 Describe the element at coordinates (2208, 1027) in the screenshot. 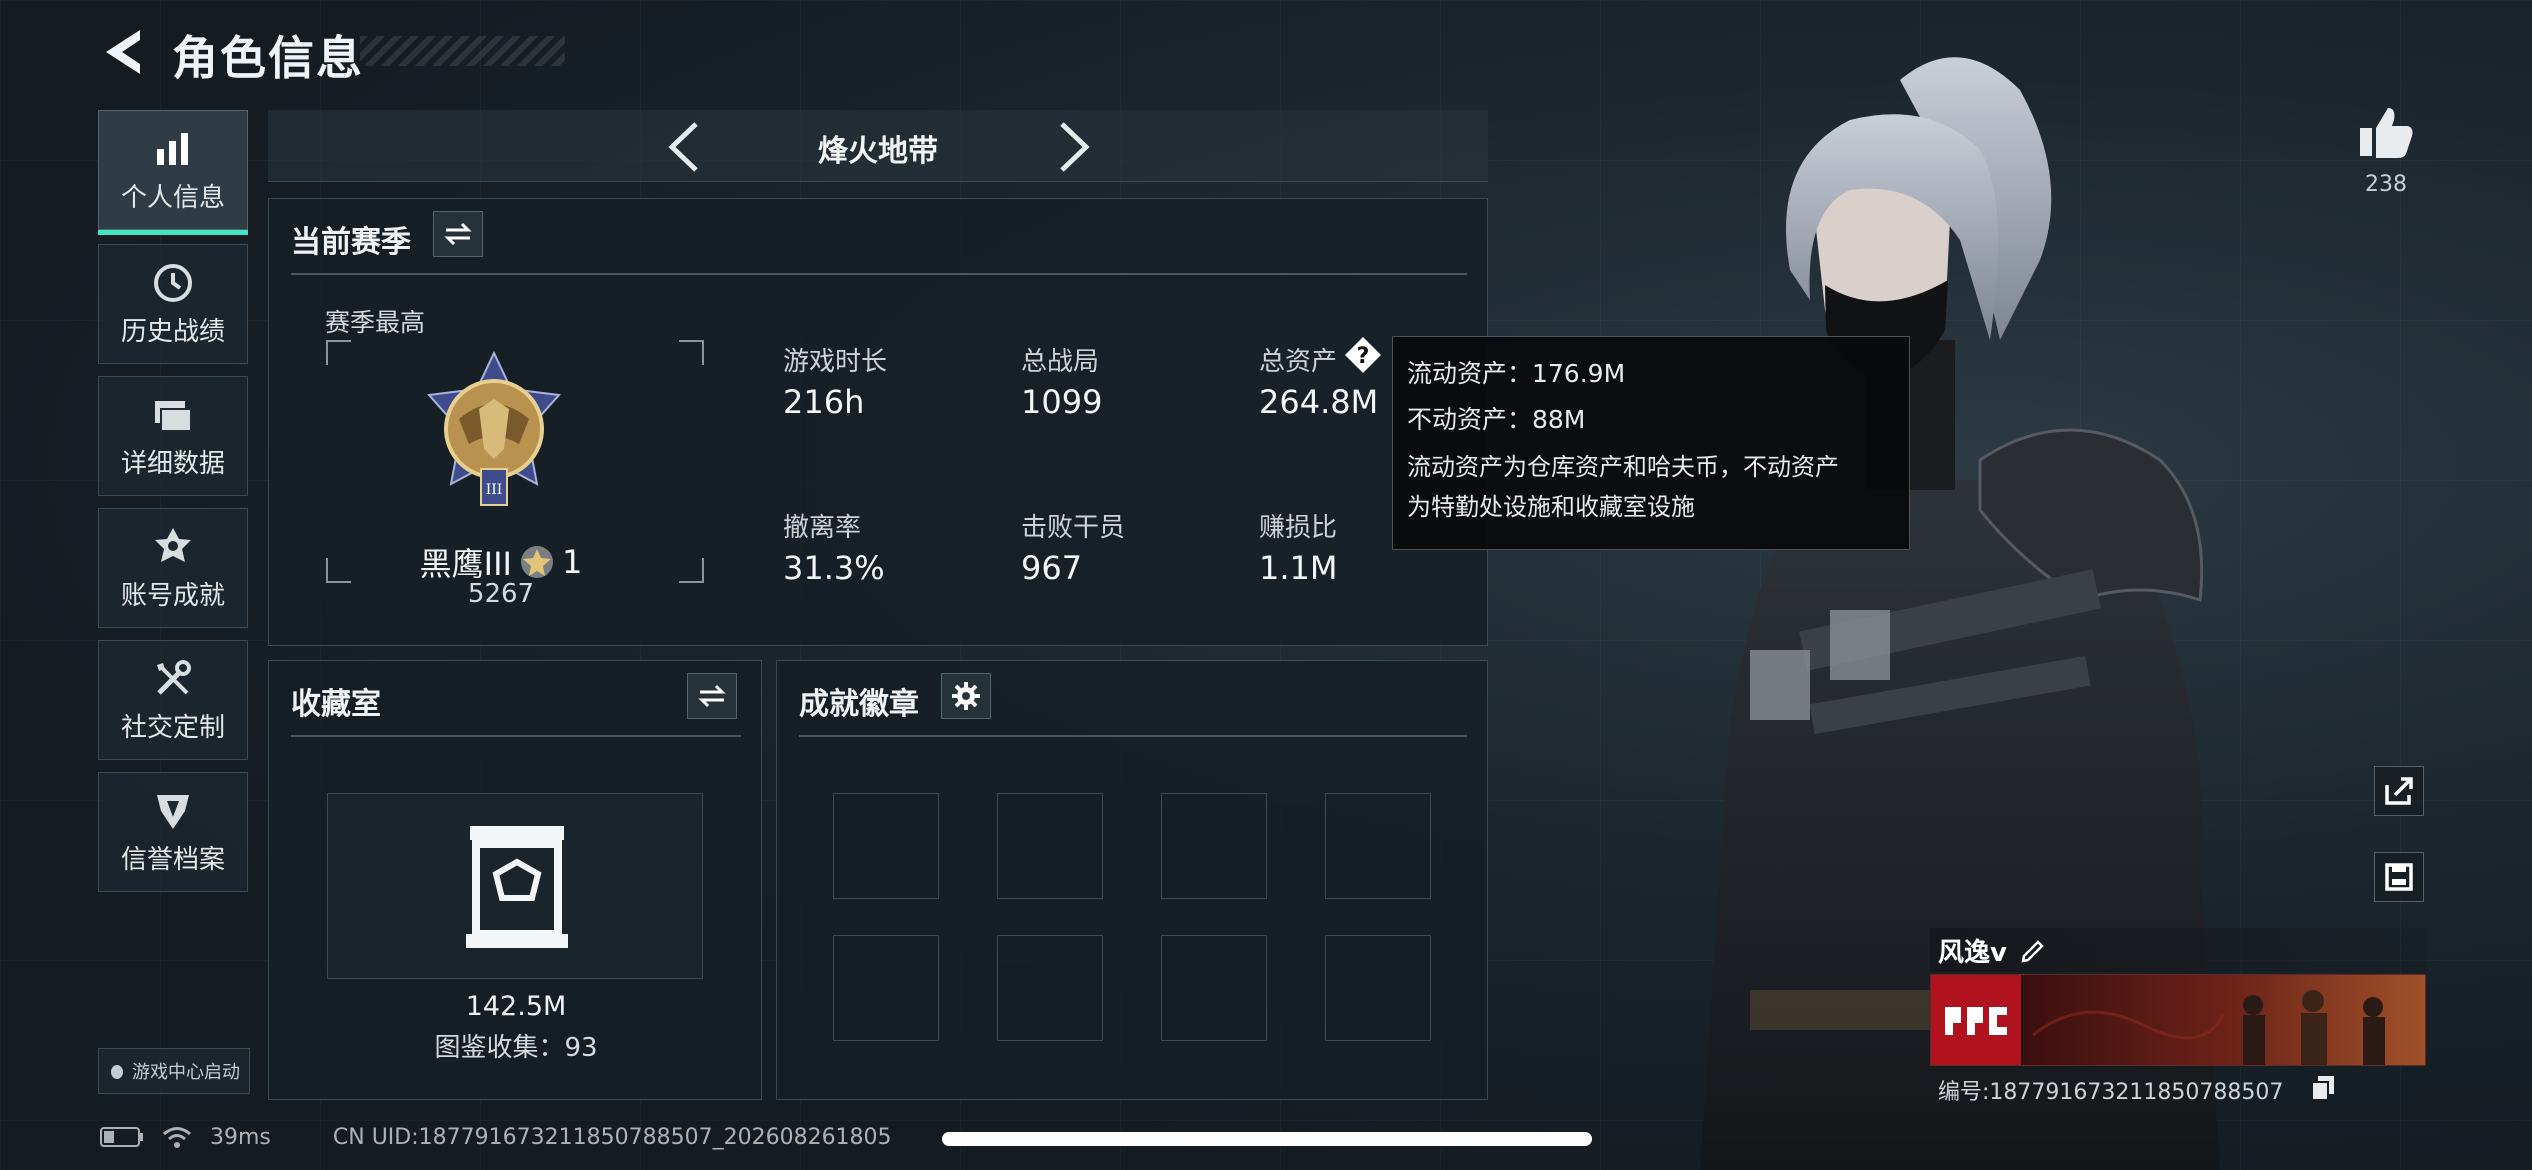

I see `soldiers-art` at that location.